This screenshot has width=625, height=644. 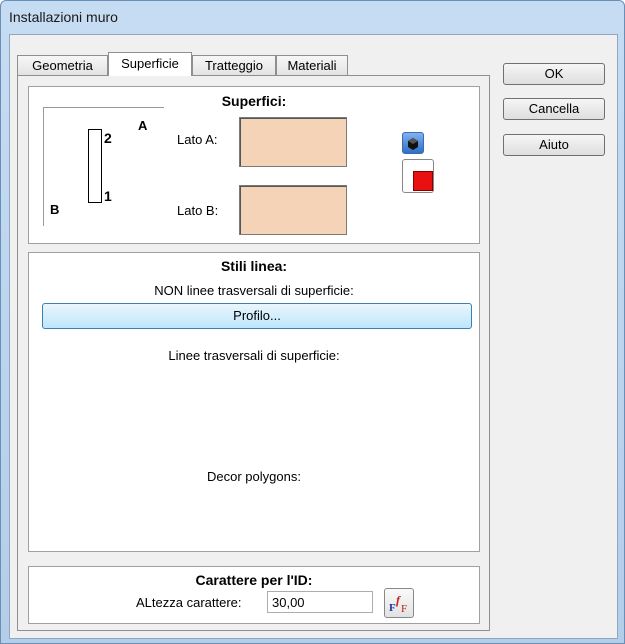 I want to click on id-font-heading: Carattere per l'ID:, so click(x=254, y=580).